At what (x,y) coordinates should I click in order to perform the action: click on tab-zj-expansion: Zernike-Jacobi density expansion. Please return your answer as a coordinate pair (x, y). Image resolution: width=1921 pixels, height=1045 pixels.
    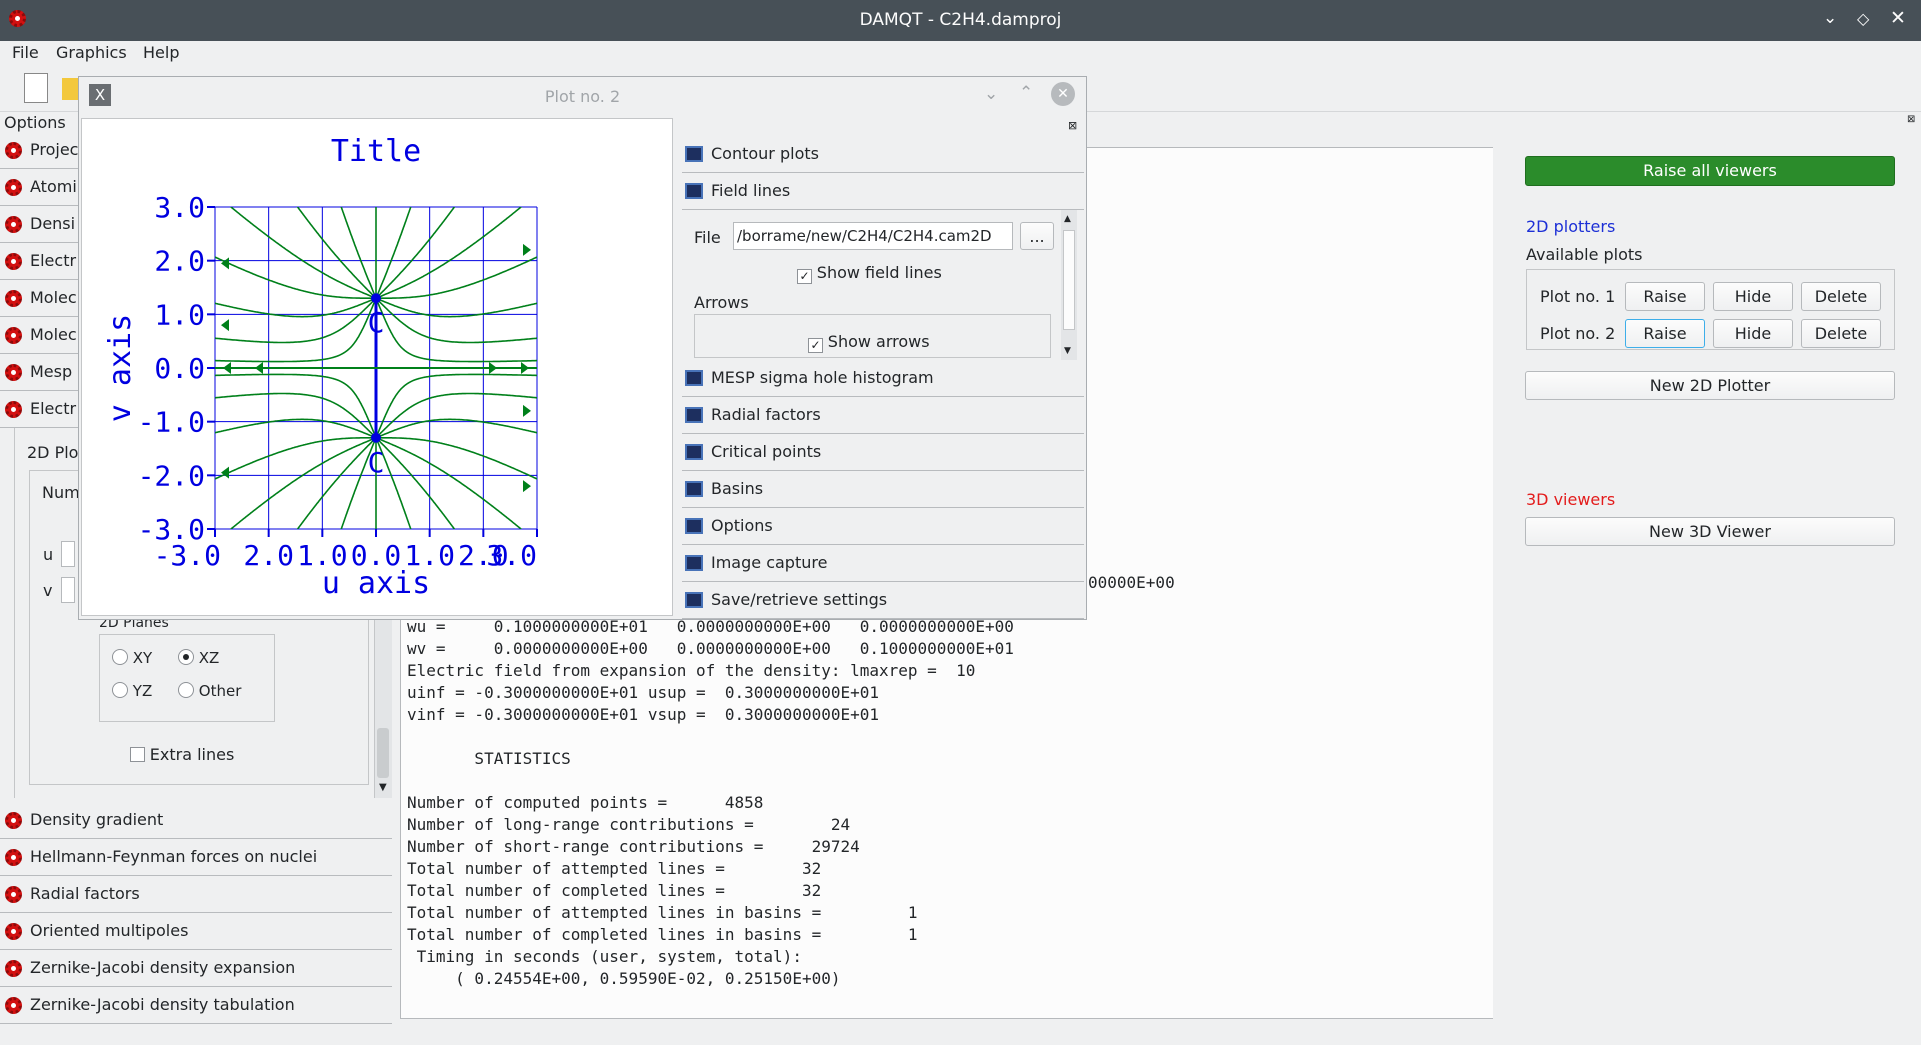
    Looking at the image, I should click on (196, 968).